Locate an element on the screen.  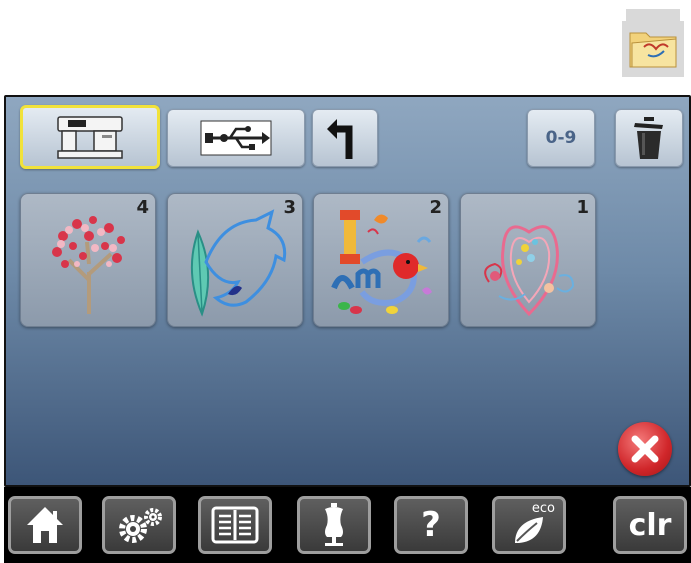
back-button is located at coordinates (345, 138).